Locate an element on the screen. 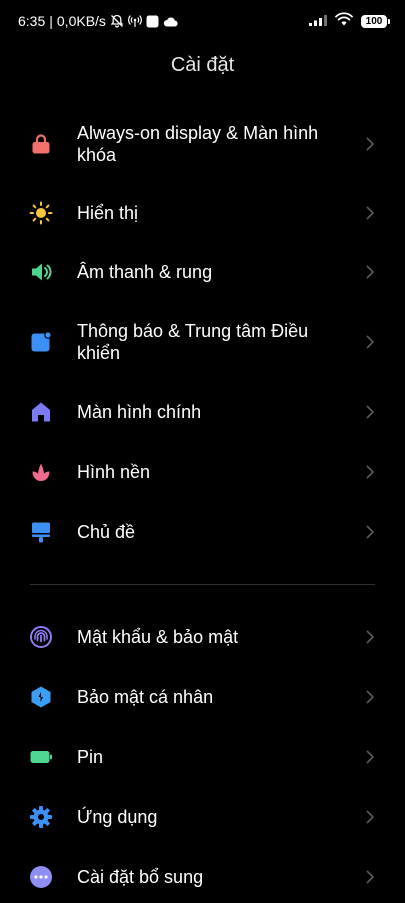  flower-icon is located at coordinates (41, 472).